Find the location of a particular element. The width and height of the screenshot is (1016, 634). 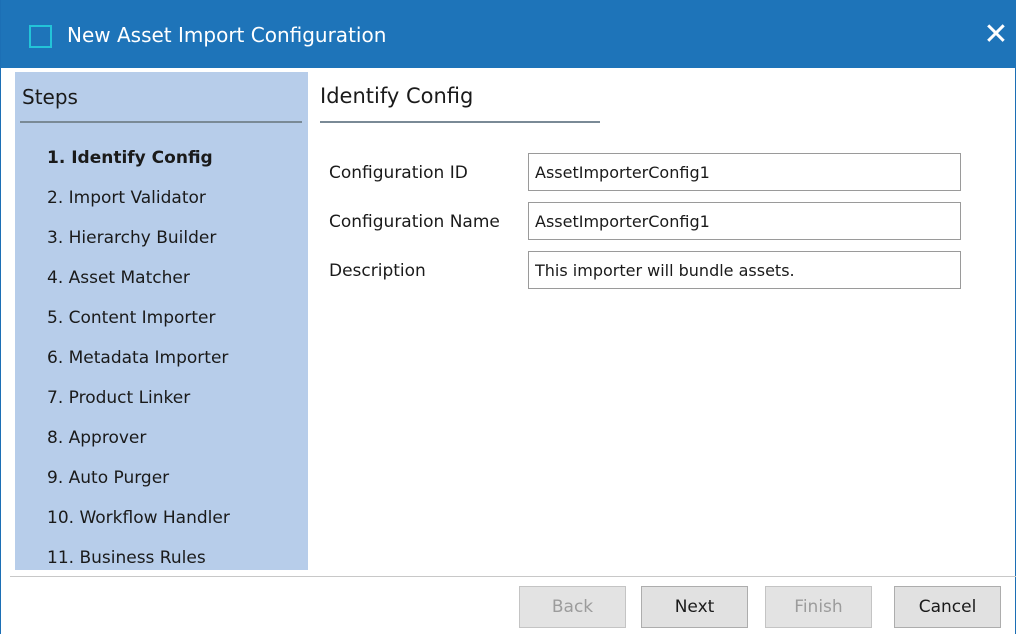

configuration-id-input is located at coordinates (744, 172).